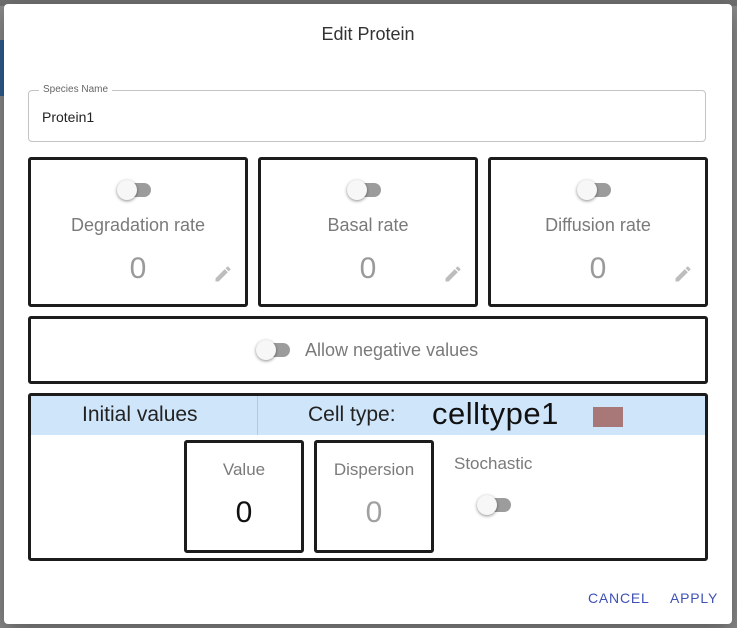 The image size is (737, 628). I want to click on initial-values-header: Initial values Cell type: celltype1, so click(368, 415).